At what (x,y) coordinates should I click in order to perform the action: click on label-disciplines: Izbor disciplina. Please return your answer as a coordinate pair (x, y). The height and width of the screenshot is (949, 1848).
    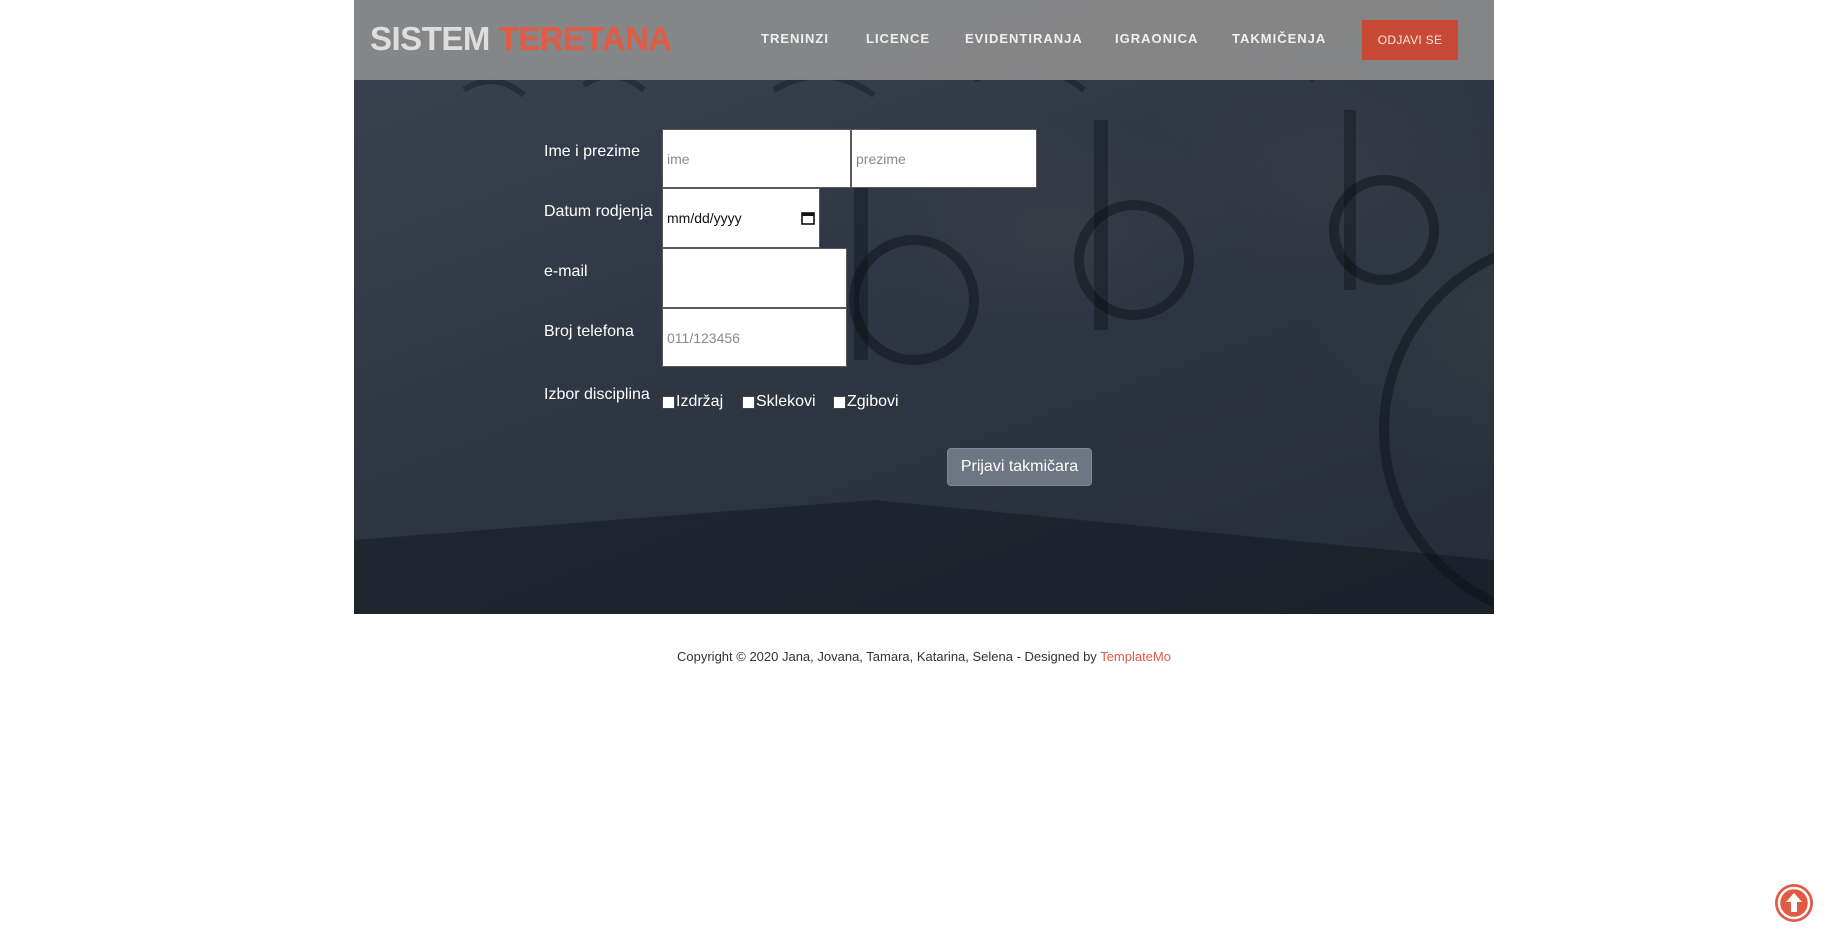
    Looking at the image, I should click on (597, 394).